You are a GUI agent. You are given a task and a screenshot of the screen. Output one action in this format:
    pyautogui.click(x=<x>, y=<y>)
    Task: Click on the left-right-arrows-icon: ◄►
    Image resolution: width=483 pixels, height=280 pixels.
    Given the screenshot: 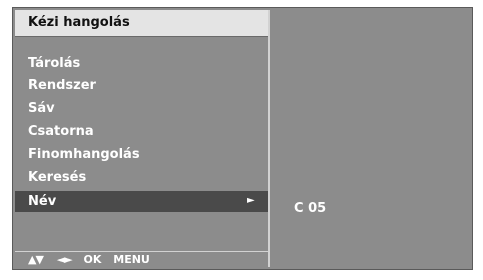 What is the action you would take?
    pyautogui.click(x=64, y=259)
    